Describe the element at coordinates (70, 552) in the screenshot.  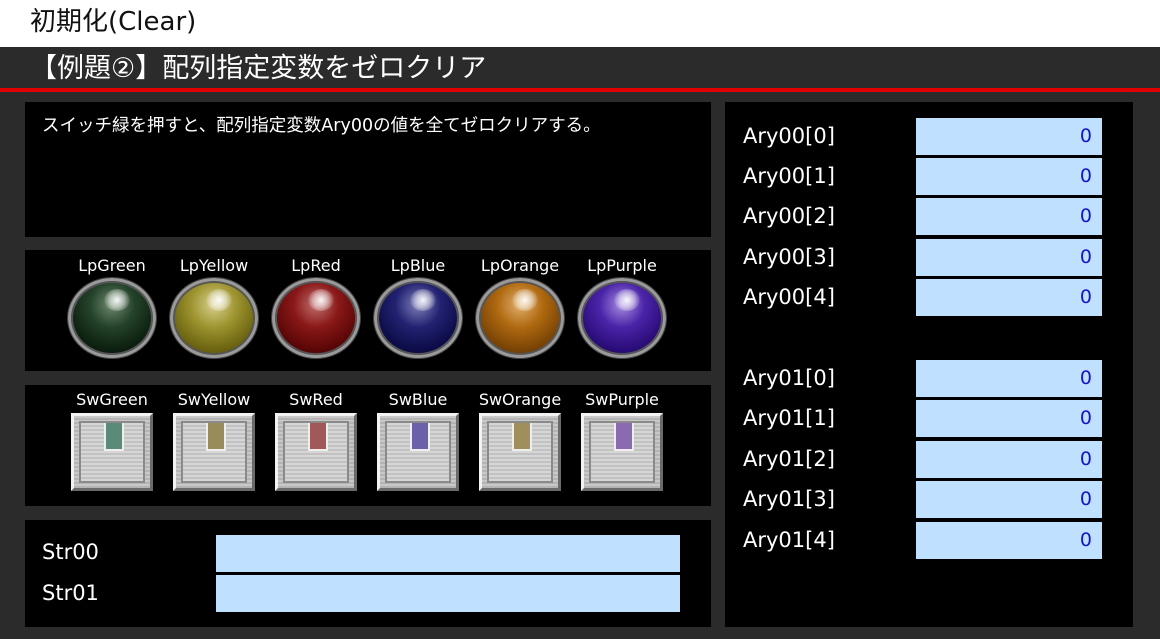
I see `str00-label: Str00` at that location.